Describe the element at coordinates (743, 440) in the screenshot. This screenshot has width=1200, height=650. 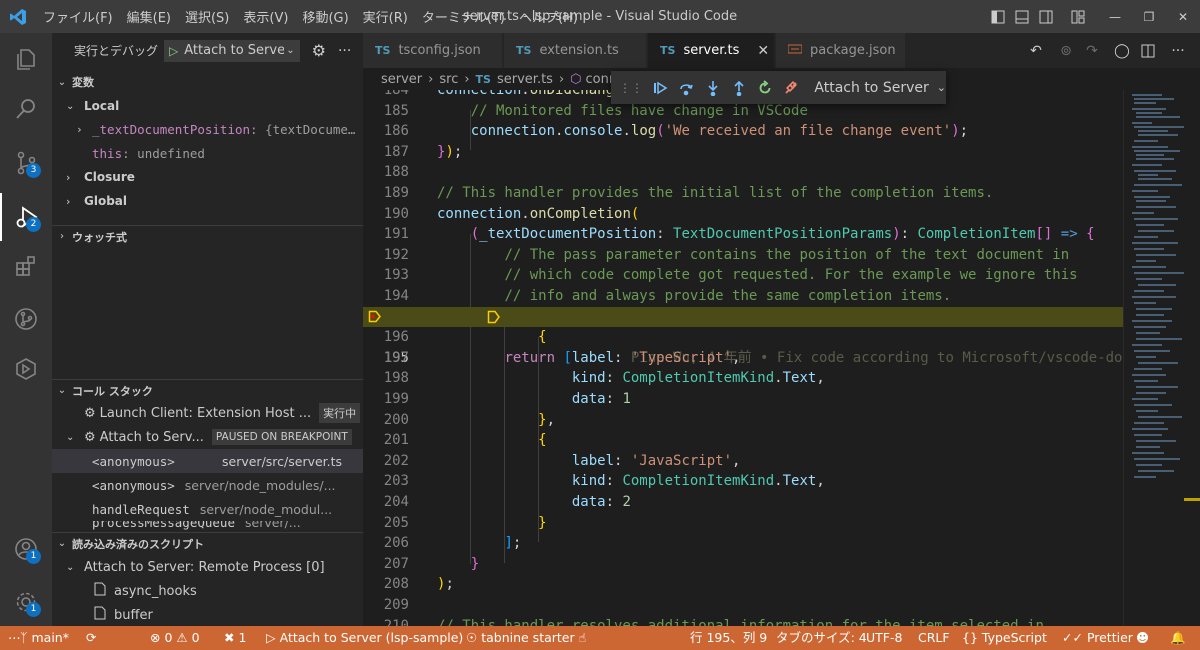
I see `code-line: 201 {` at that location.